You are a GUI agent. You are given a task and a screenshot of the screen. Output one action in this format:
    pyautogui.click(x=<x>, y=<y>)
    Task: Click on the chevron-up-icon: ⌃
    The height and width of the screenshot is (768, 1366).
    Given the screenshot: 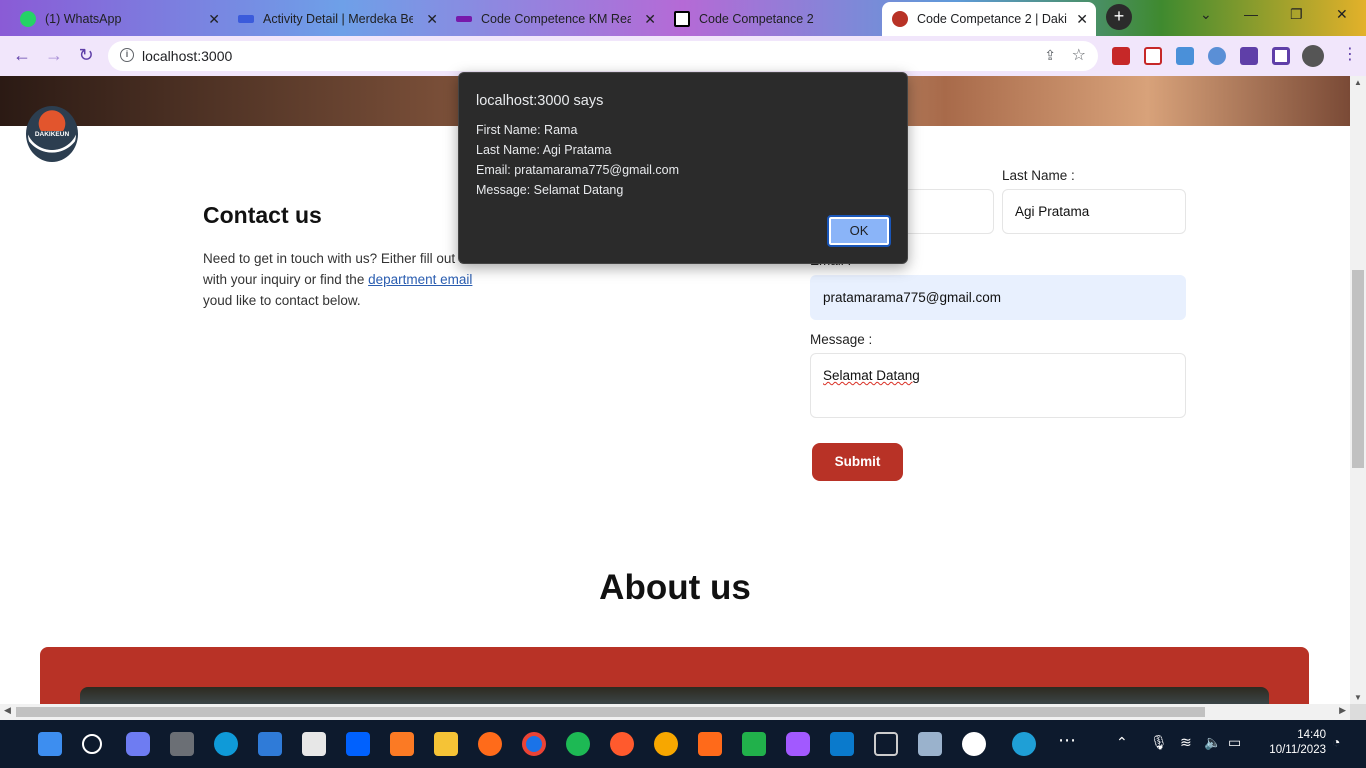 What is the action you would take?
    pyautogui.click(x=1122, y=742)
    